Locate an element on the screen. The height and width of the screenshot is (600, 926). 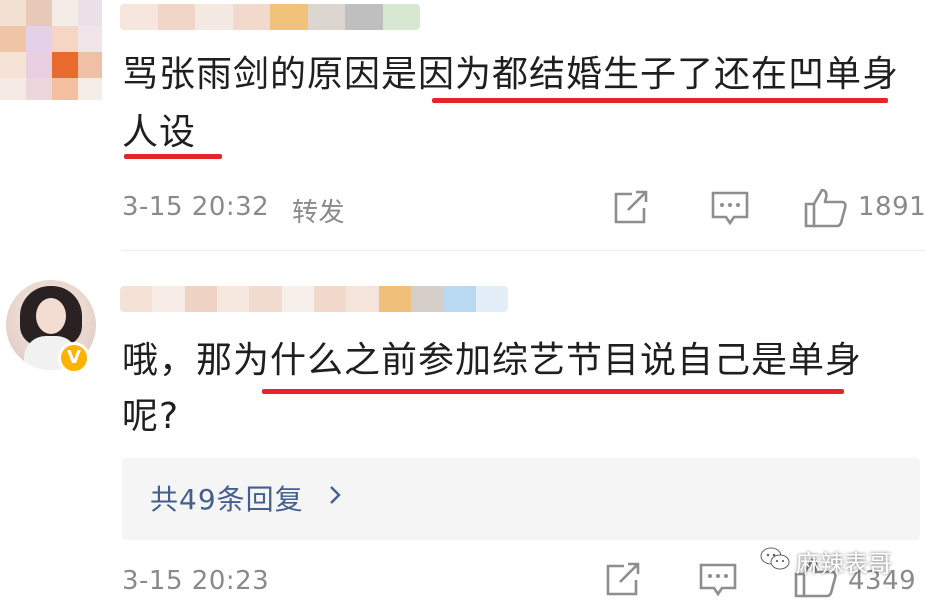
blurred-avatar is located at coordinates (51, 50).